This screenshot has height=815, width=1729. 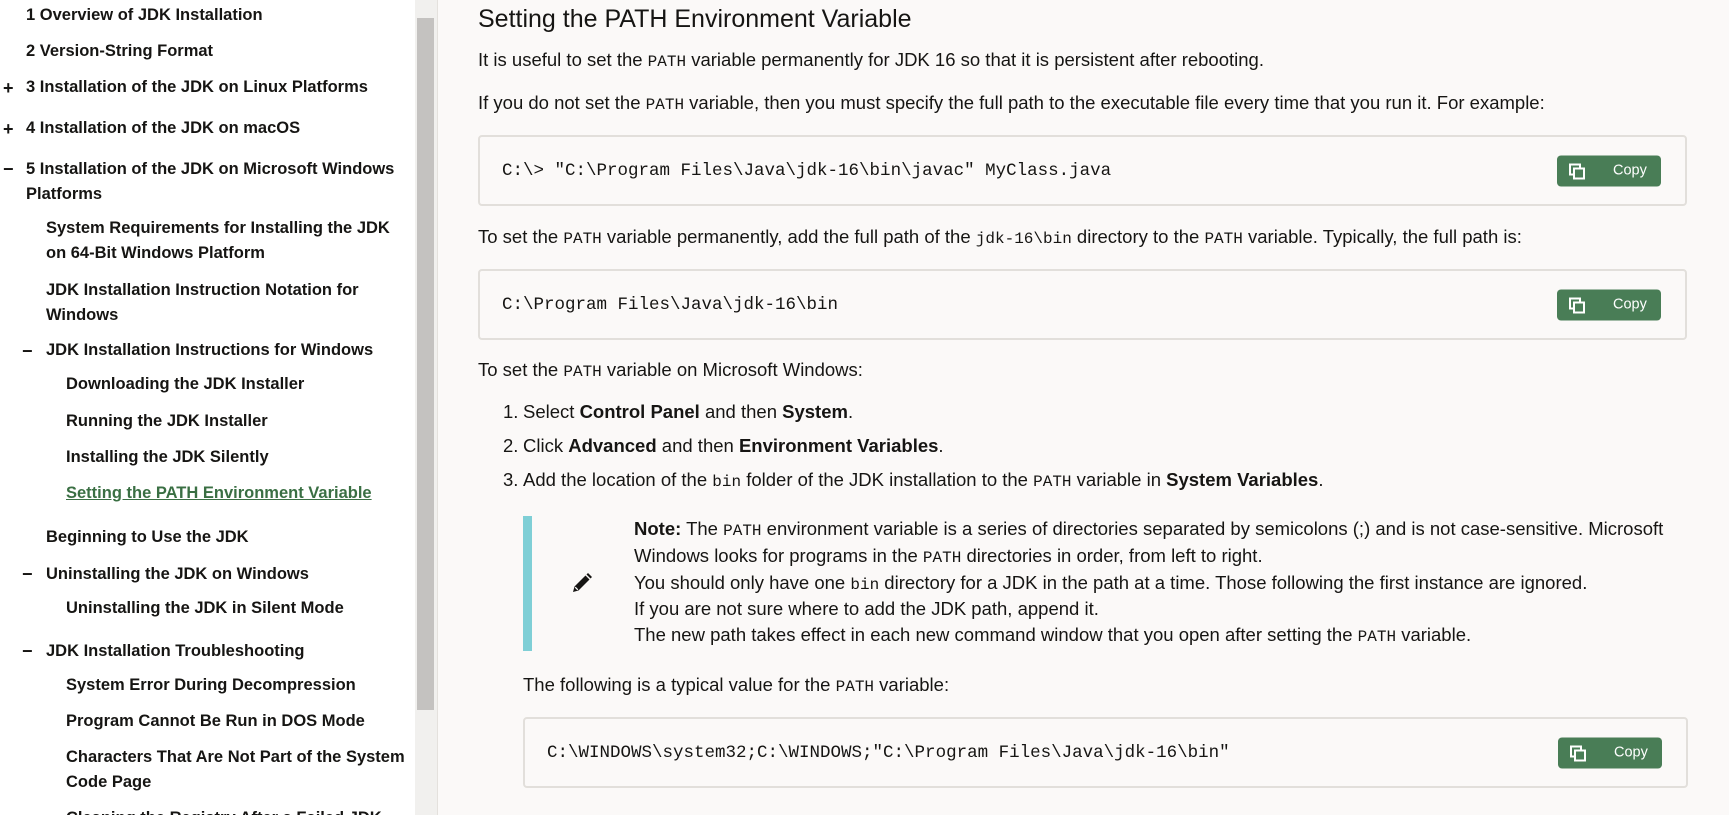 I want to click on toc-item-label: Uninstalling the JDK in Silent Mode, so click(x=205, y=608).